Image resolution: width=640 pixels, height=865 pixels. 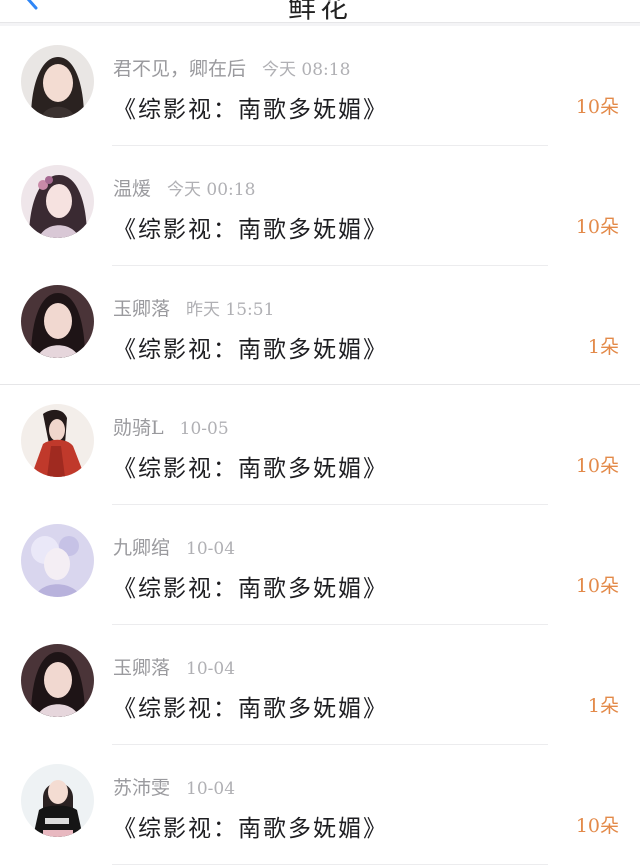 I want to click on user-name: 温煖, so click(x=132, y=188).